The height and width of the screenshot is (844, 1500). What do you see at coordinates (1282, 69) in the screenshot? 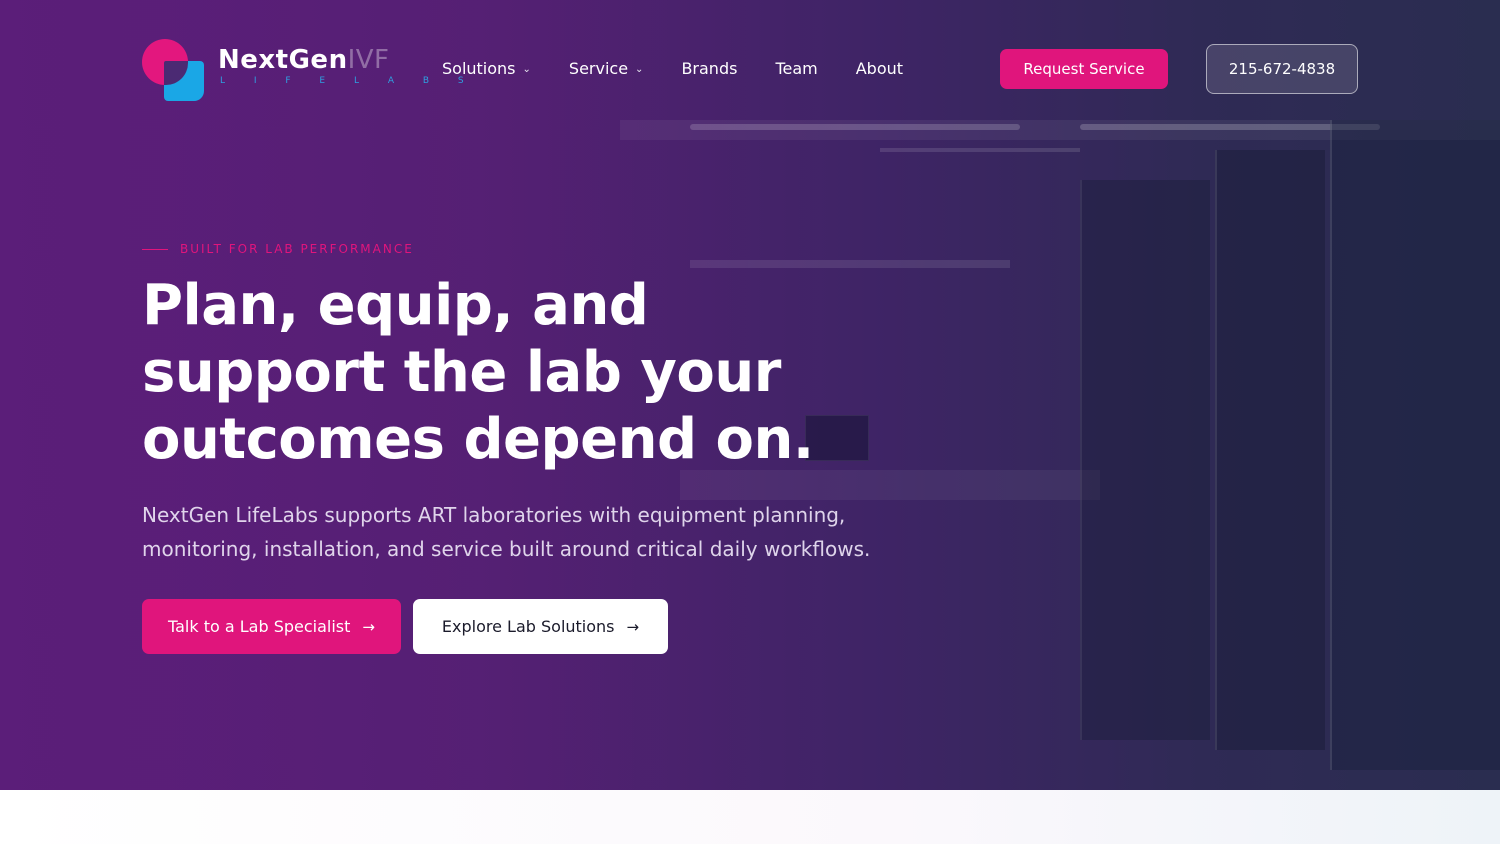
I see `phone-button: 215-672-4838` at bounding box center [1282, 69].